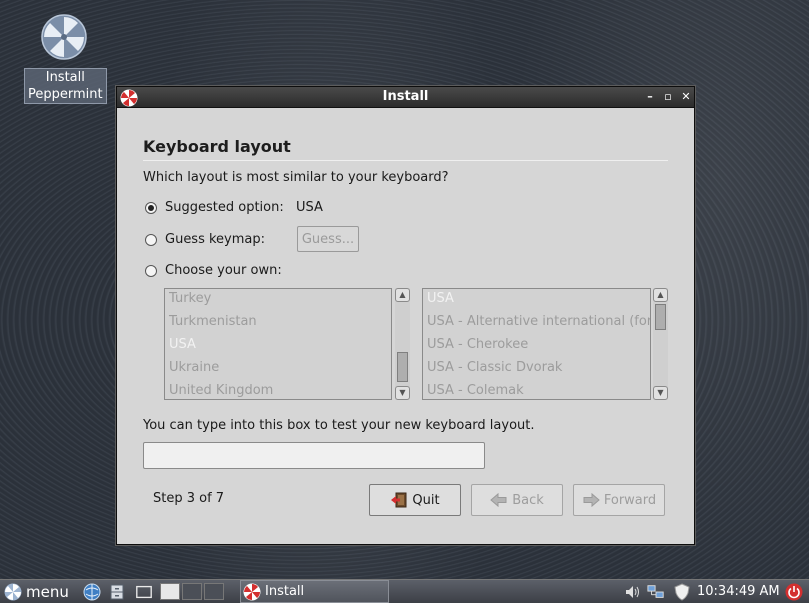 The image size is (809, 603). Describe the element at coordinates (278, 369) in the screenshot. I see `layout-list-item: Ukraine` at that location.